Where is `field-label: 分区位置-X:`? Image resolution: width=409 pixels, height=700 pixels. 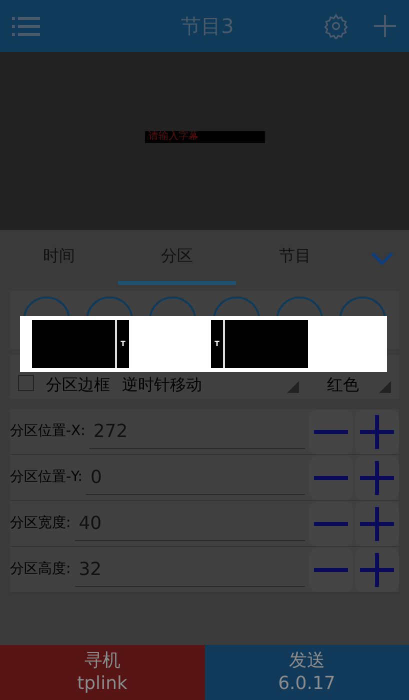 field-label: 分区位置-X: is located at coordinates (48, 431).